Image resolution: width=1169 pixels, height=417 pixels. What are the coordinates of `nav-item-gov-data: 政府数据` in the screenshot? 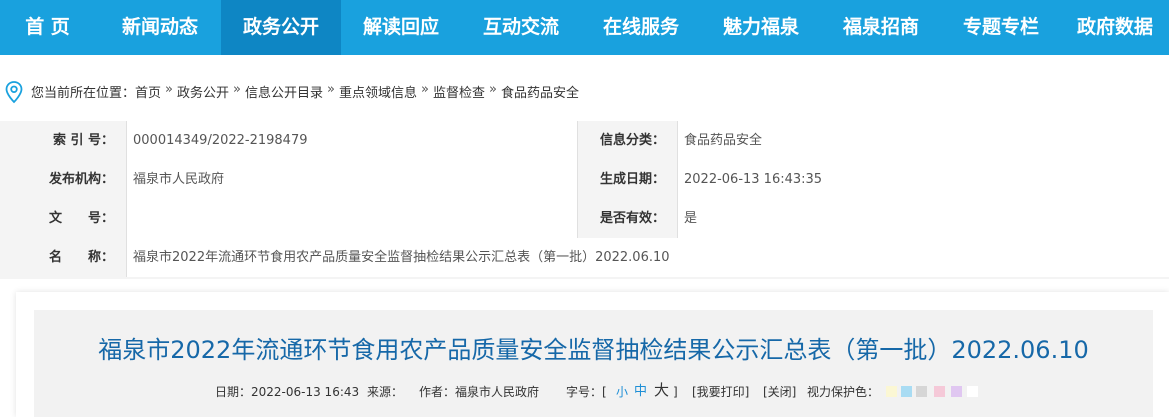 It's located at (1115, 27).